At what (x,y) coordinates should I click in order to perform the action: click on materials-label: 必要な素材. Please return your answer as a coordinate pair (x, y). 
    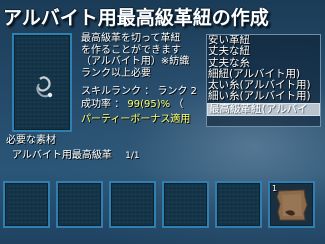
    Looking at the image, I should click on (31, 140).